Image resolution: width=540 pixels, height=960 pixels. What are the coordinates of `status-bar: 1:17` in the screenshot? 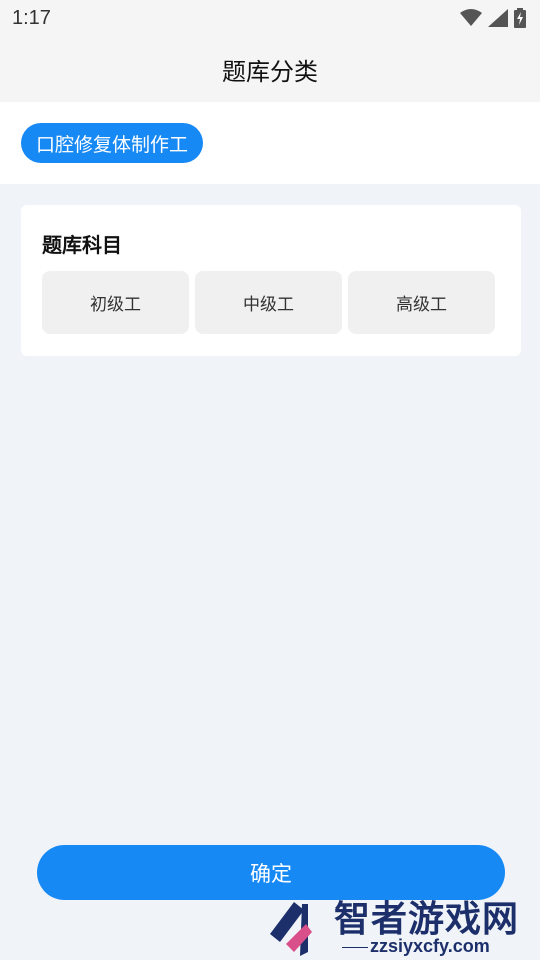 It's located at (270, 18).